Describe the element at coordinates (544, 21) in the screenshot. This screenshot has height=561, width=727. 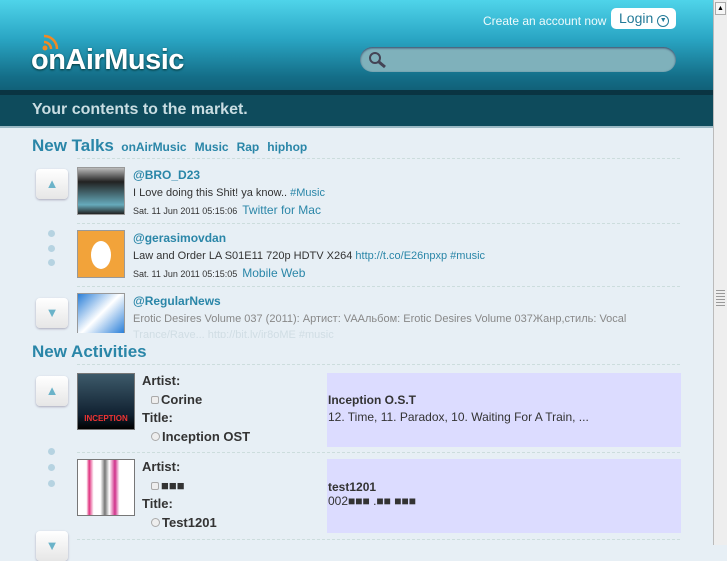
I see `create-account-link: Create an account now` at that location.